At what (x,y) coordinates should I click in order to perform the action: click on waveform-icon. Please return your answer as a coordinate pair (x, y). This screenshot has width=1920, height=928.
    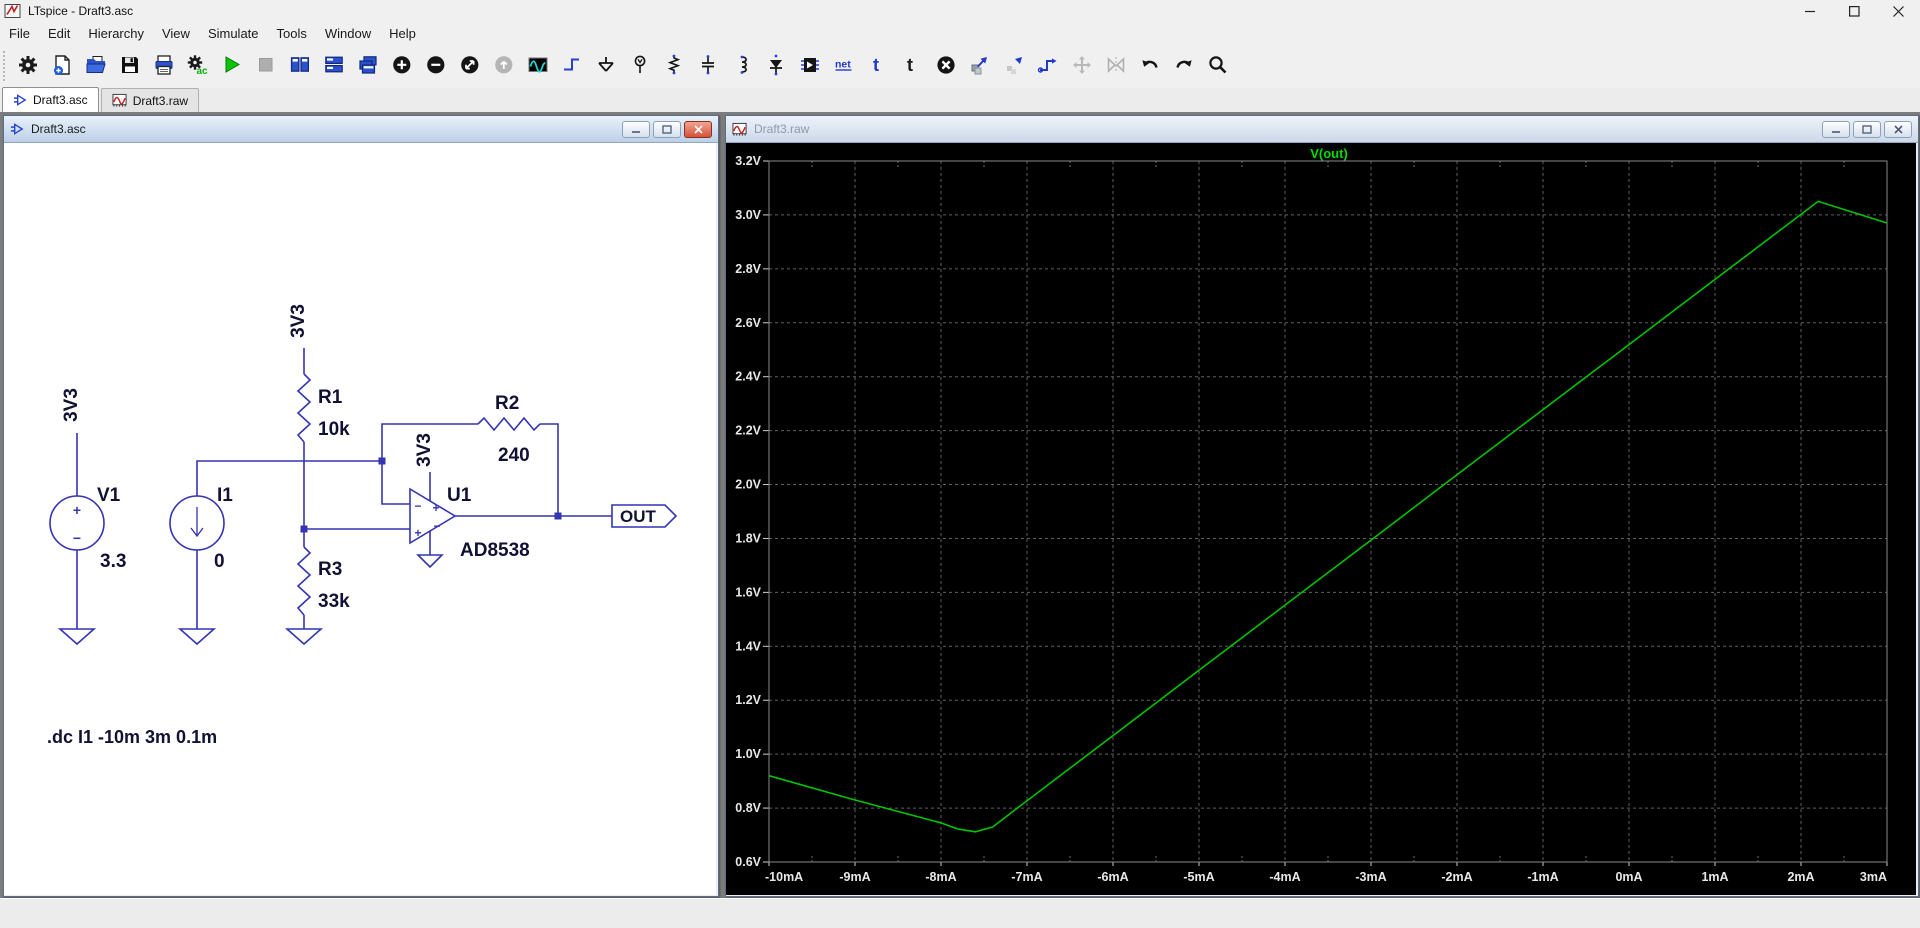
    Looking at the image, I should click on (120, 100).